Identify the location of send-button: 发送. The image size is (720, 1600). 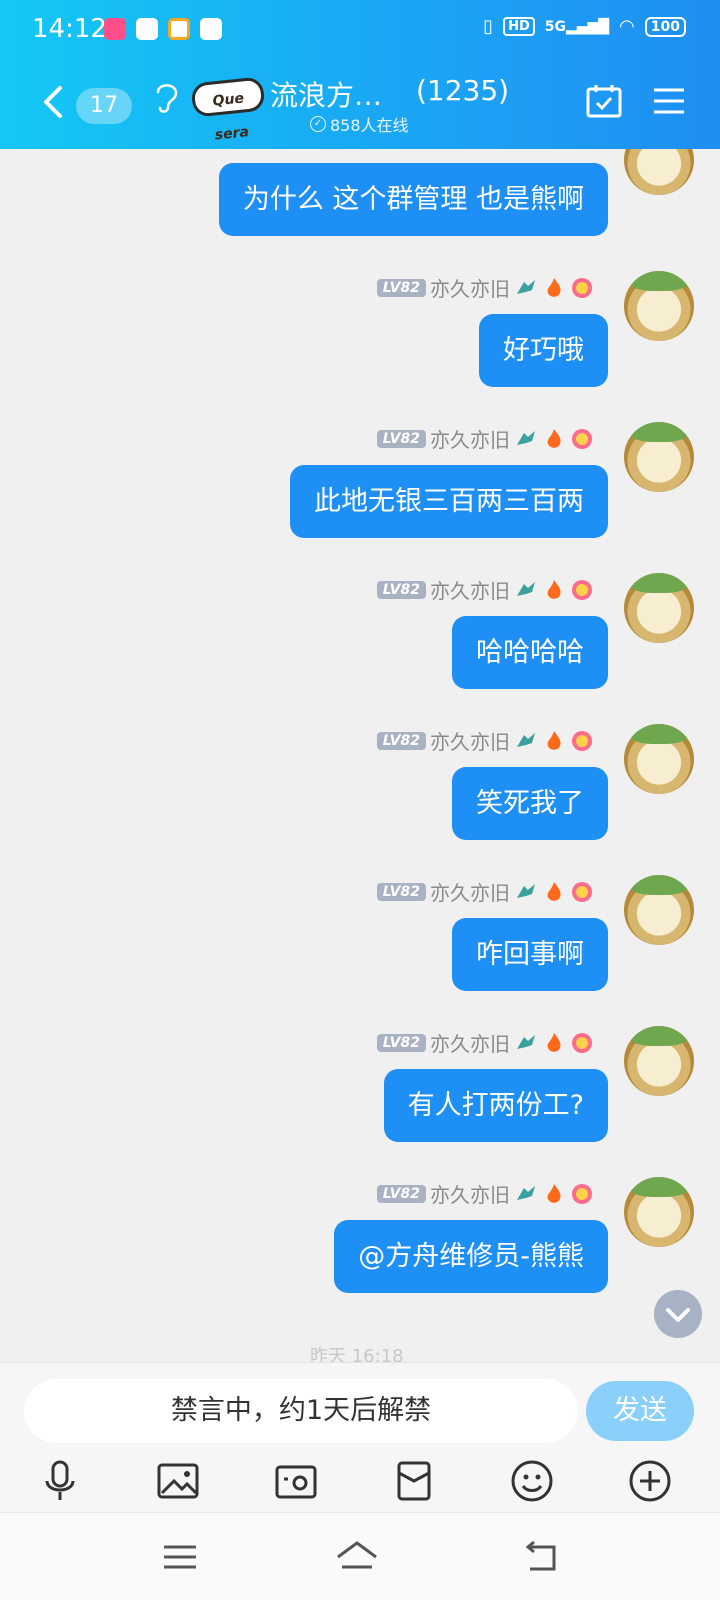
(640, 1411).